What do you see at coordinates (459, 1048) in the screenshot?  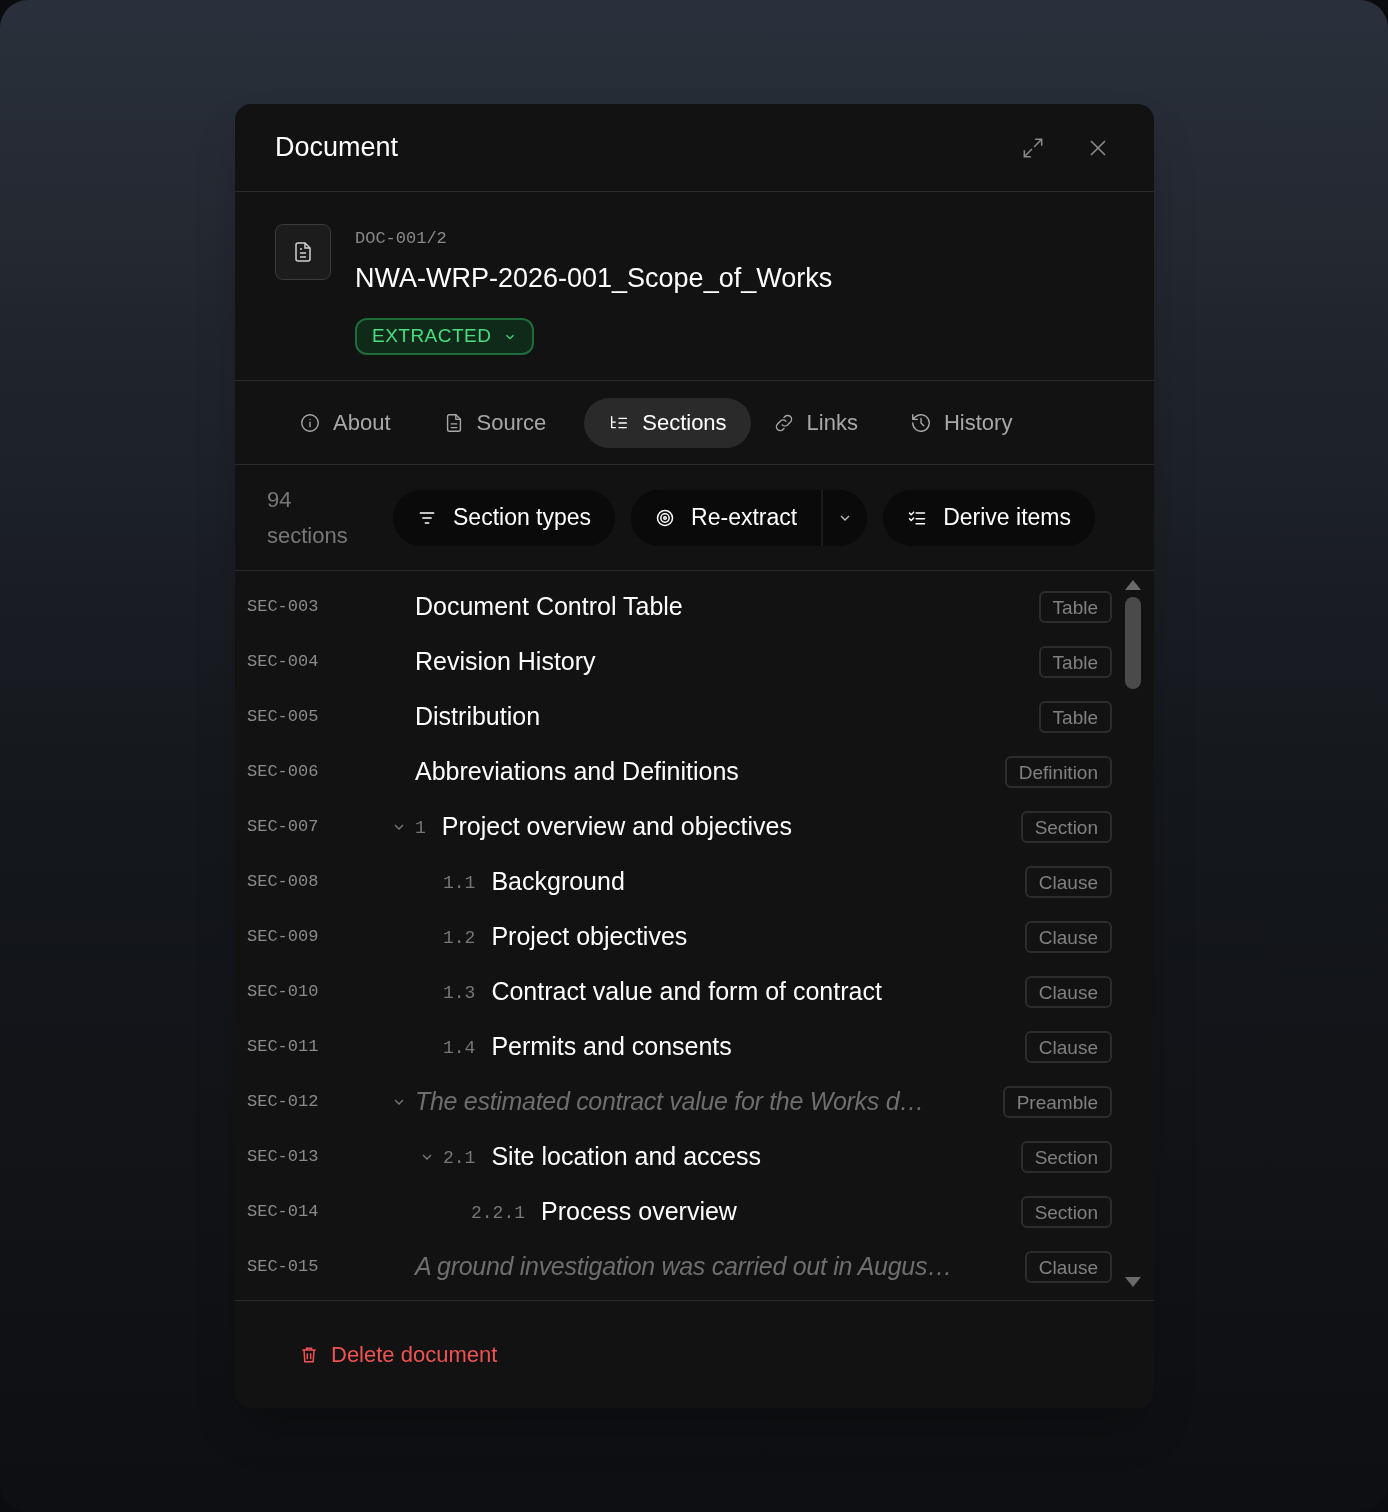 I see `section-number: 1.4` at bounding box center [459, 1048].